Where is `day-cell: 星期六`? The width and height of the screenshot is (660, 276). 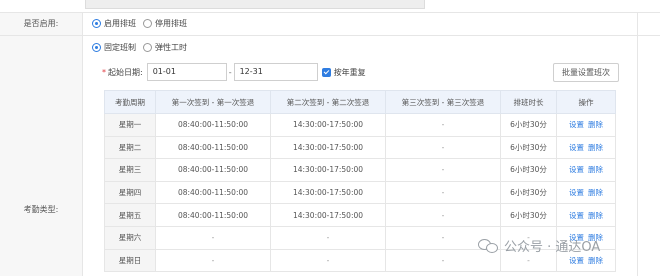 day-cell: 星期六 is located at coordinates (130, 237).